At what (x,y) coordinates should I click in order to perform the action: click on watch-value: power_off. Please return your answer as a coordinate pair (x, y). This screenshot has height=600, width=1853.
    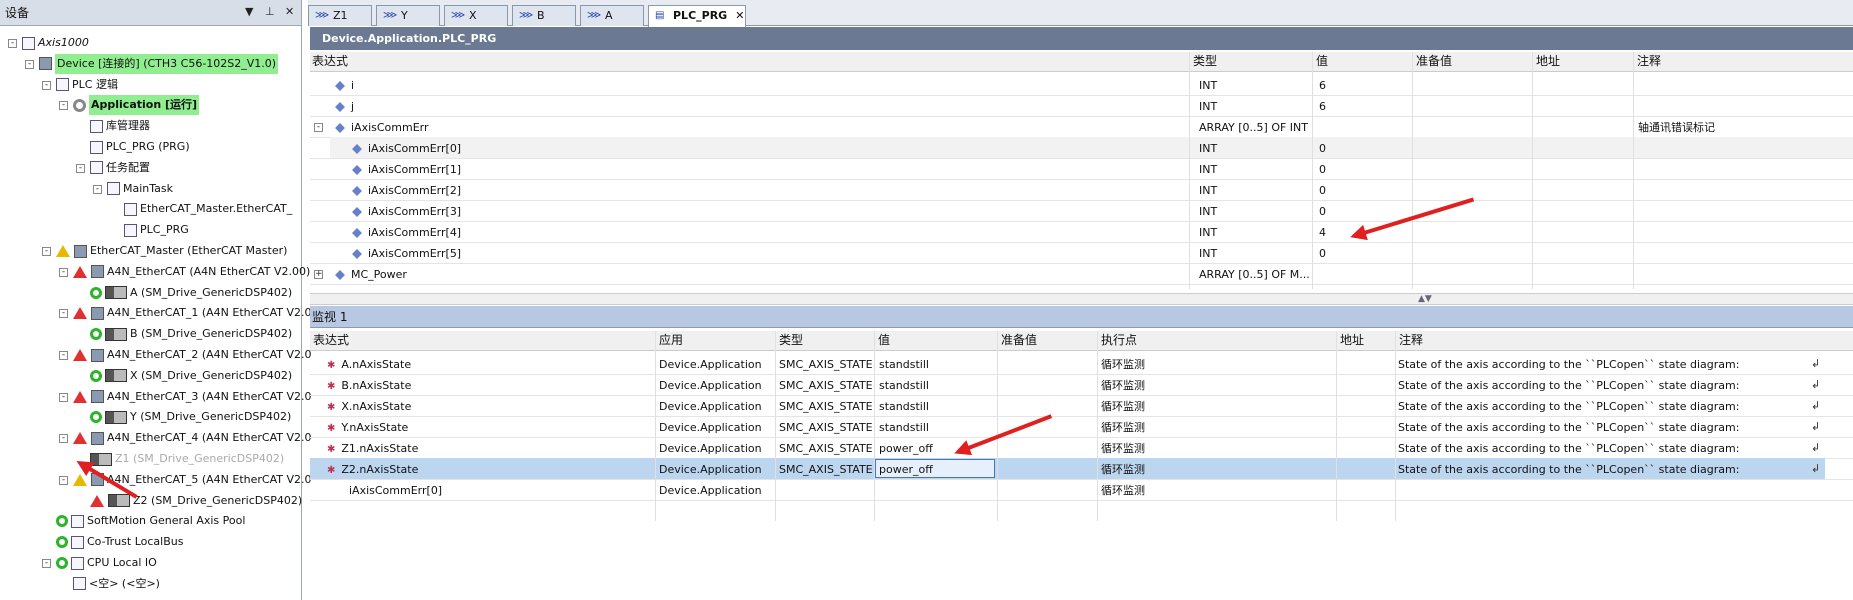
    Looking at the image, I should click on (934, 469).